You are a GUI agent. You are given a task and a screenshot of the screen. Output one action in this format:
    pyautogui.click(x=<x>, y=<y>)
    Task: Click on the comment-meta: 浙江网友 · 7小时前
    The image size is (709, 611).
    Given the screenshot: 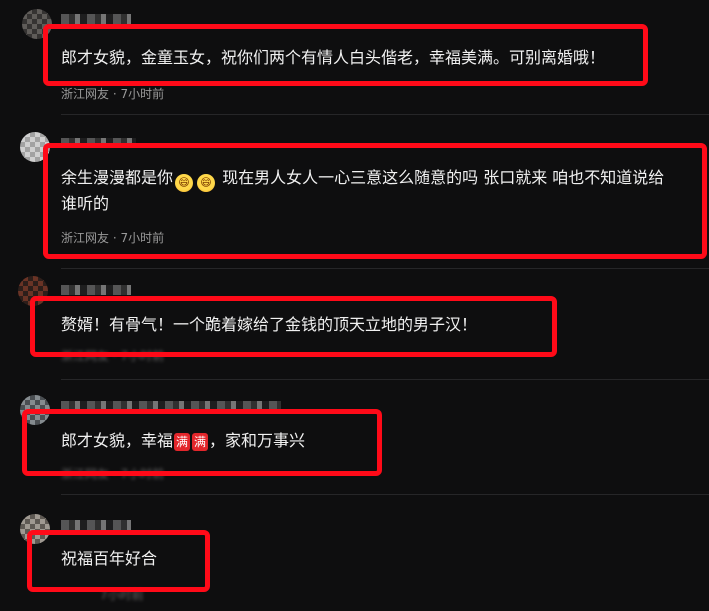 What is the action you would take?
    pyautogui.click(x=113, y=94)
    